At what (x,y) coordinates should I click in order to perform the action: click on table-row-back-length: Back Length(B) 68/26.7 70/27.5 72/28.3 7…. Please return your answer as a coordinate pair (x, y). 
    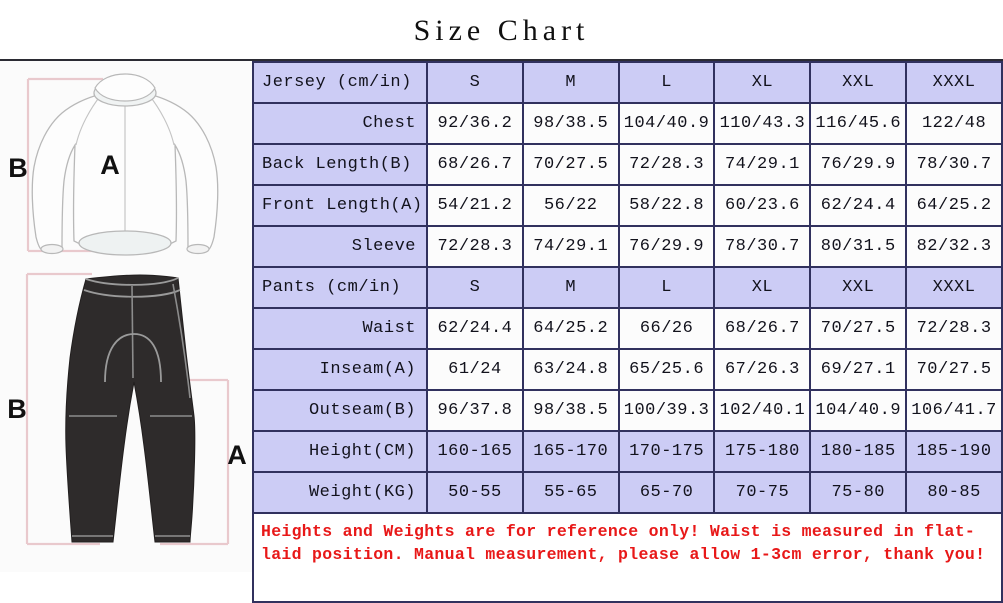
    Looking at the image, I should click on (627, 164).